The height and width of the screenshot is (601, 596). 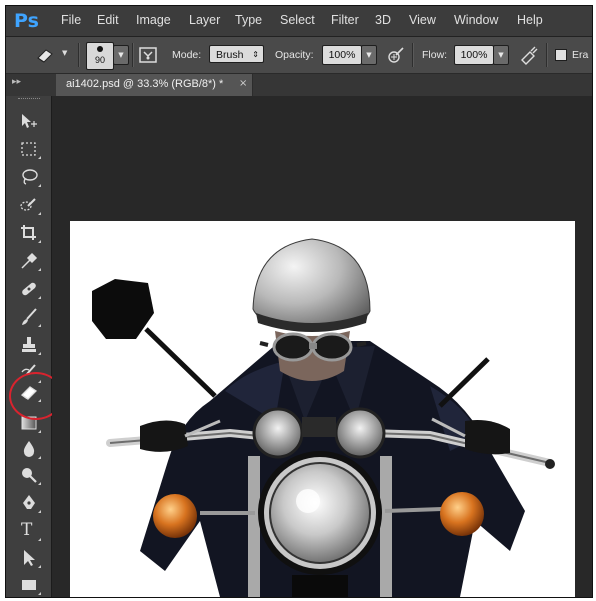 I want to click on brush-icon, so click(x=29, y=316).